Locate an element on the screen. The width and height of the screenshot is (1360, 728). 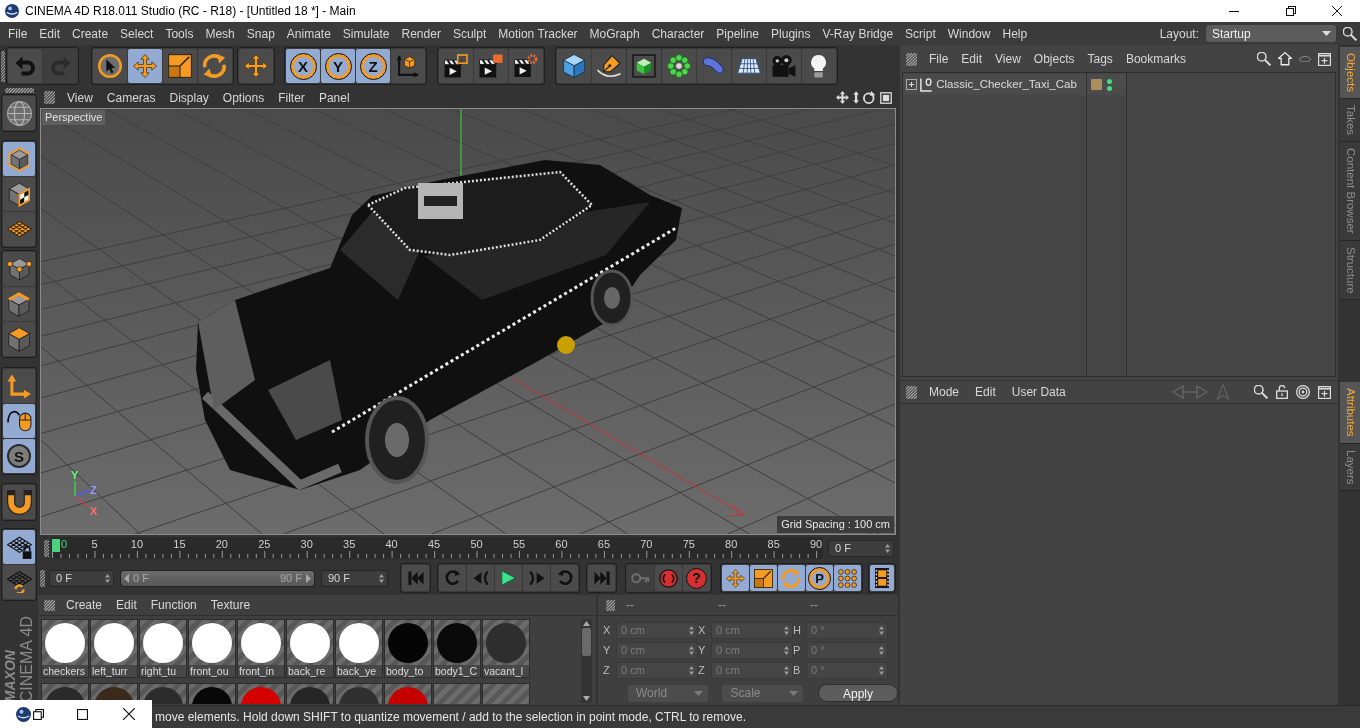
y-axis-button: Y is located at coordinates (338, 66).